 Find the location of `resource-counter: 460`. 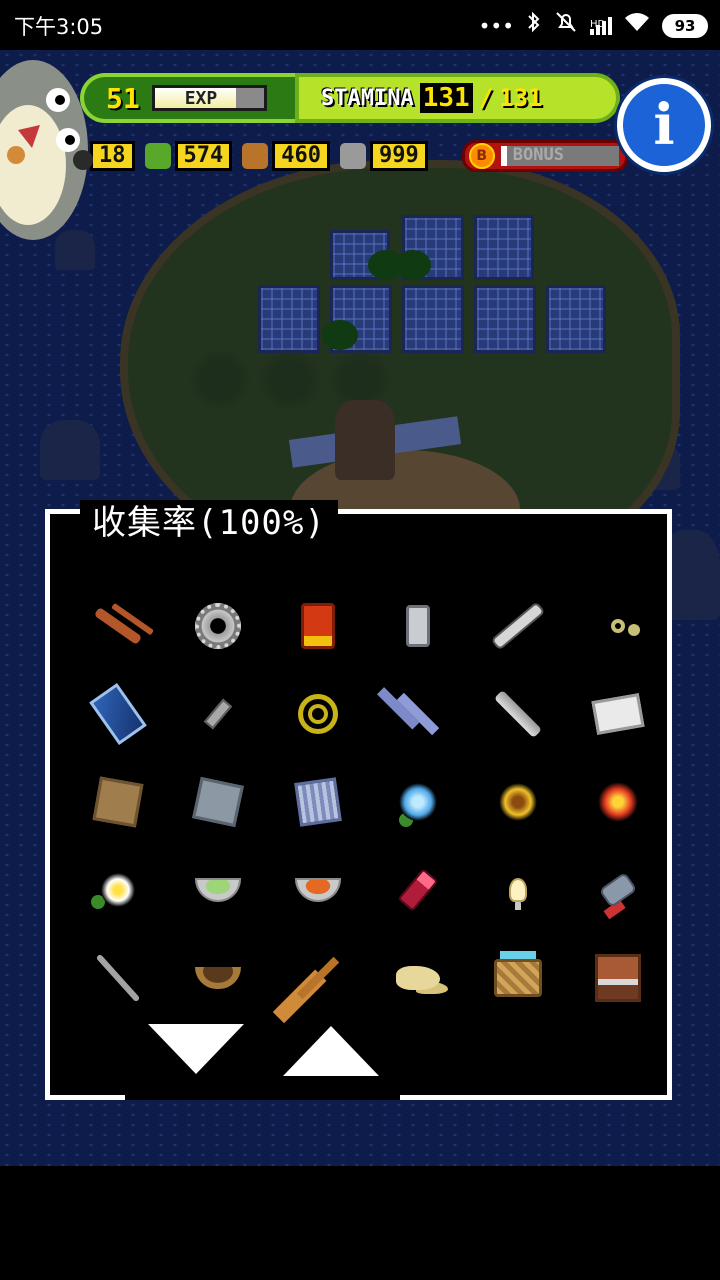

resource-counter: 460 is located at coordinates (286, 156).